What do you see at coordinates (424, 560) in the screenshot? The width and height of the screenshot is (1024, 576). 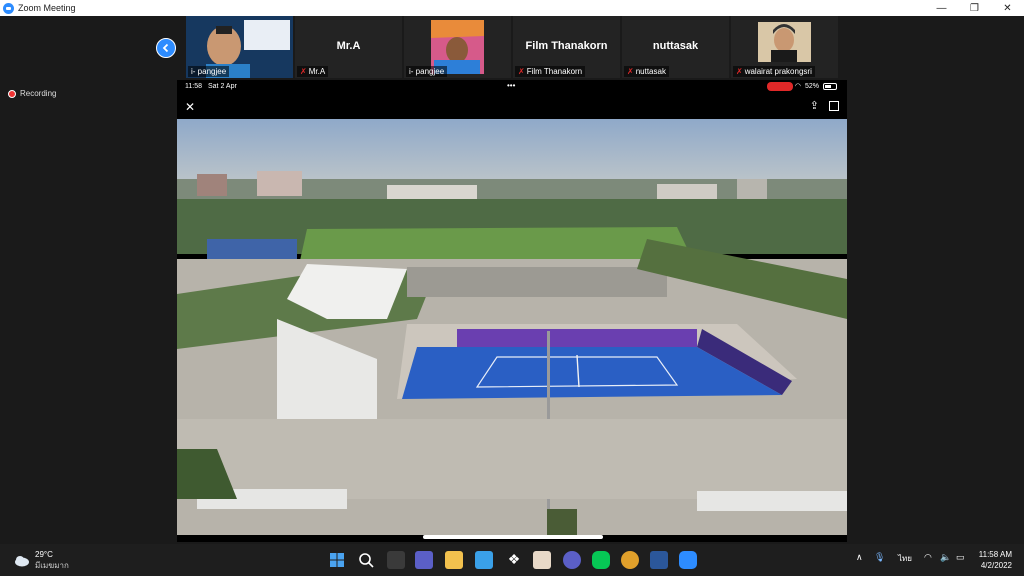 I see `chat-icon` at bounding box center [424, 560].